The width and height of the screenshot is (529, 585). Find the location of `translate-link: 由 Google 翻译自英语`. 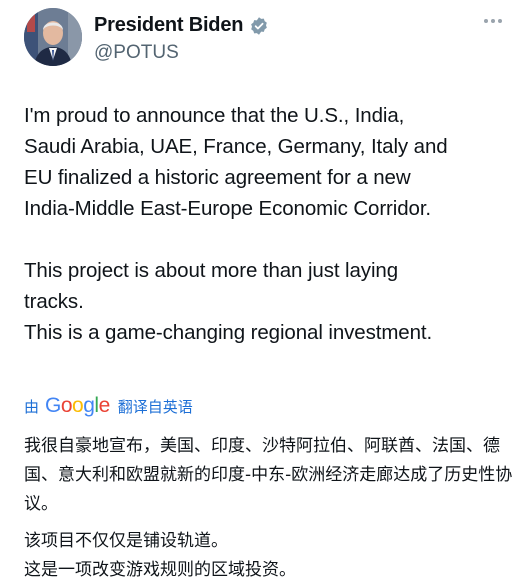

translate-link: 由 Google 翻译自英语 is located at coordinates (108, 406).